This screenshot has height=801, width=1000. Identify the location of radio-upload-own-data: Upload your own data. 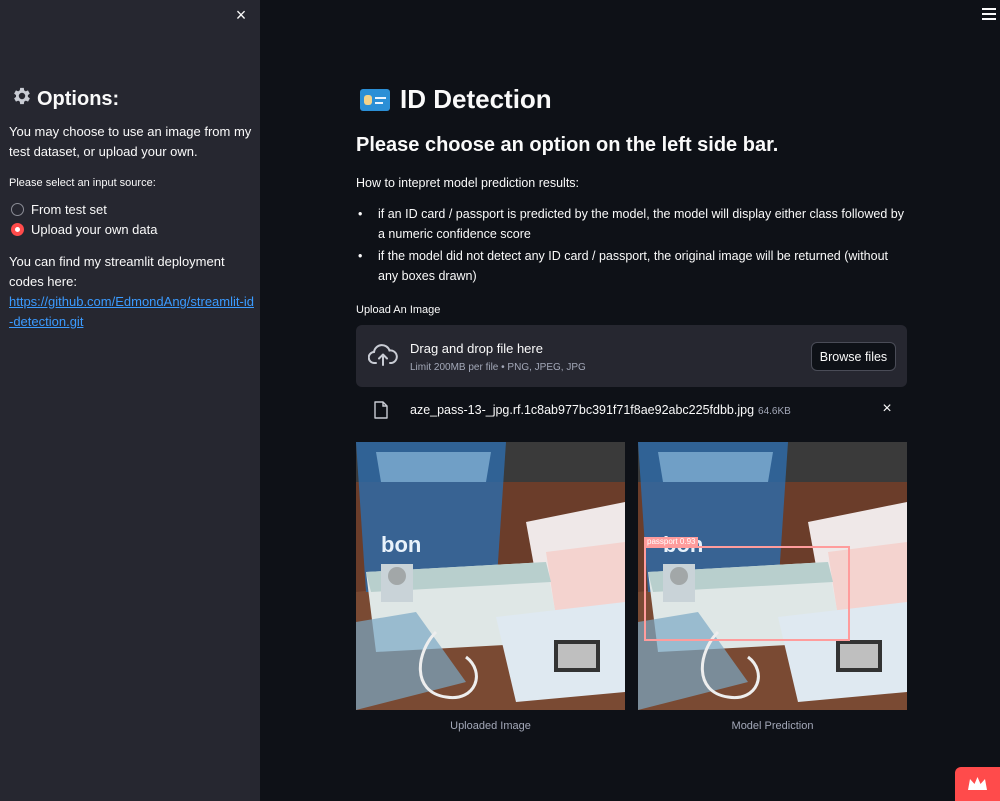
(84, 229).